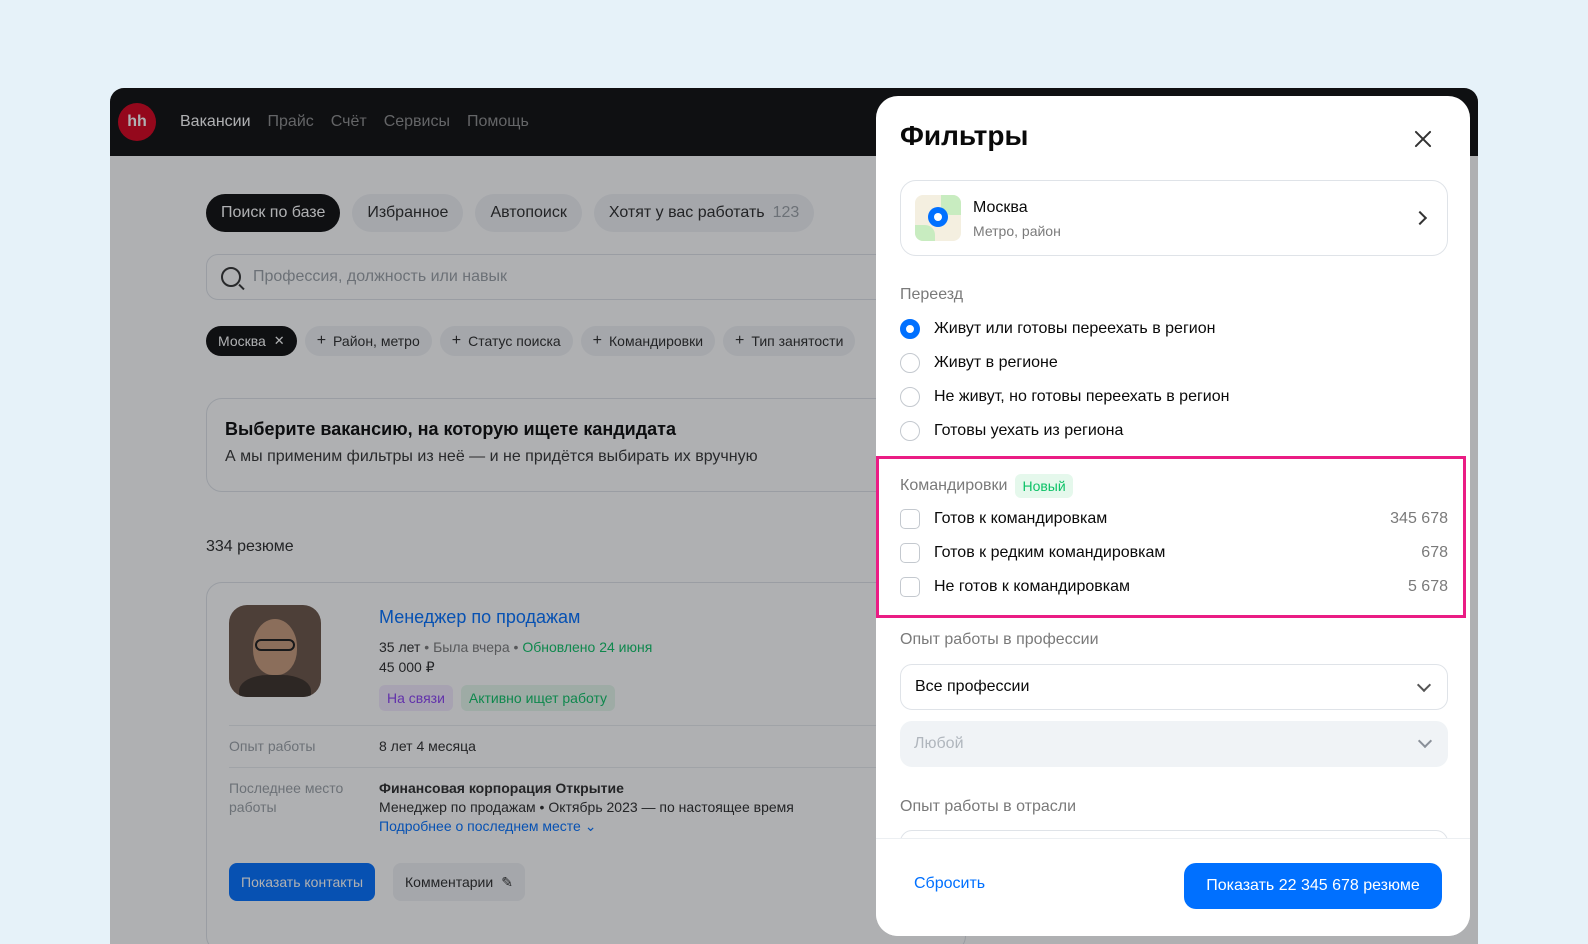  I want to click on trips-label: Командировки Новый, so click(986, 486).